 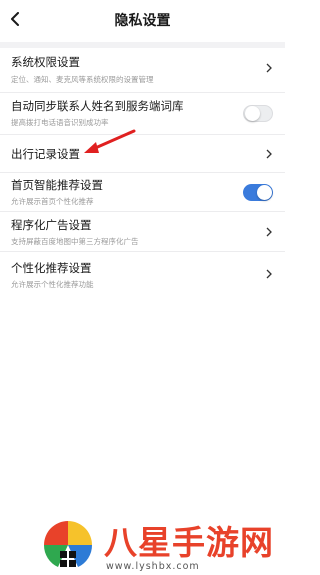 I want to click on watermark-url: www.lyshbx.com, so click(x=153, y=566).